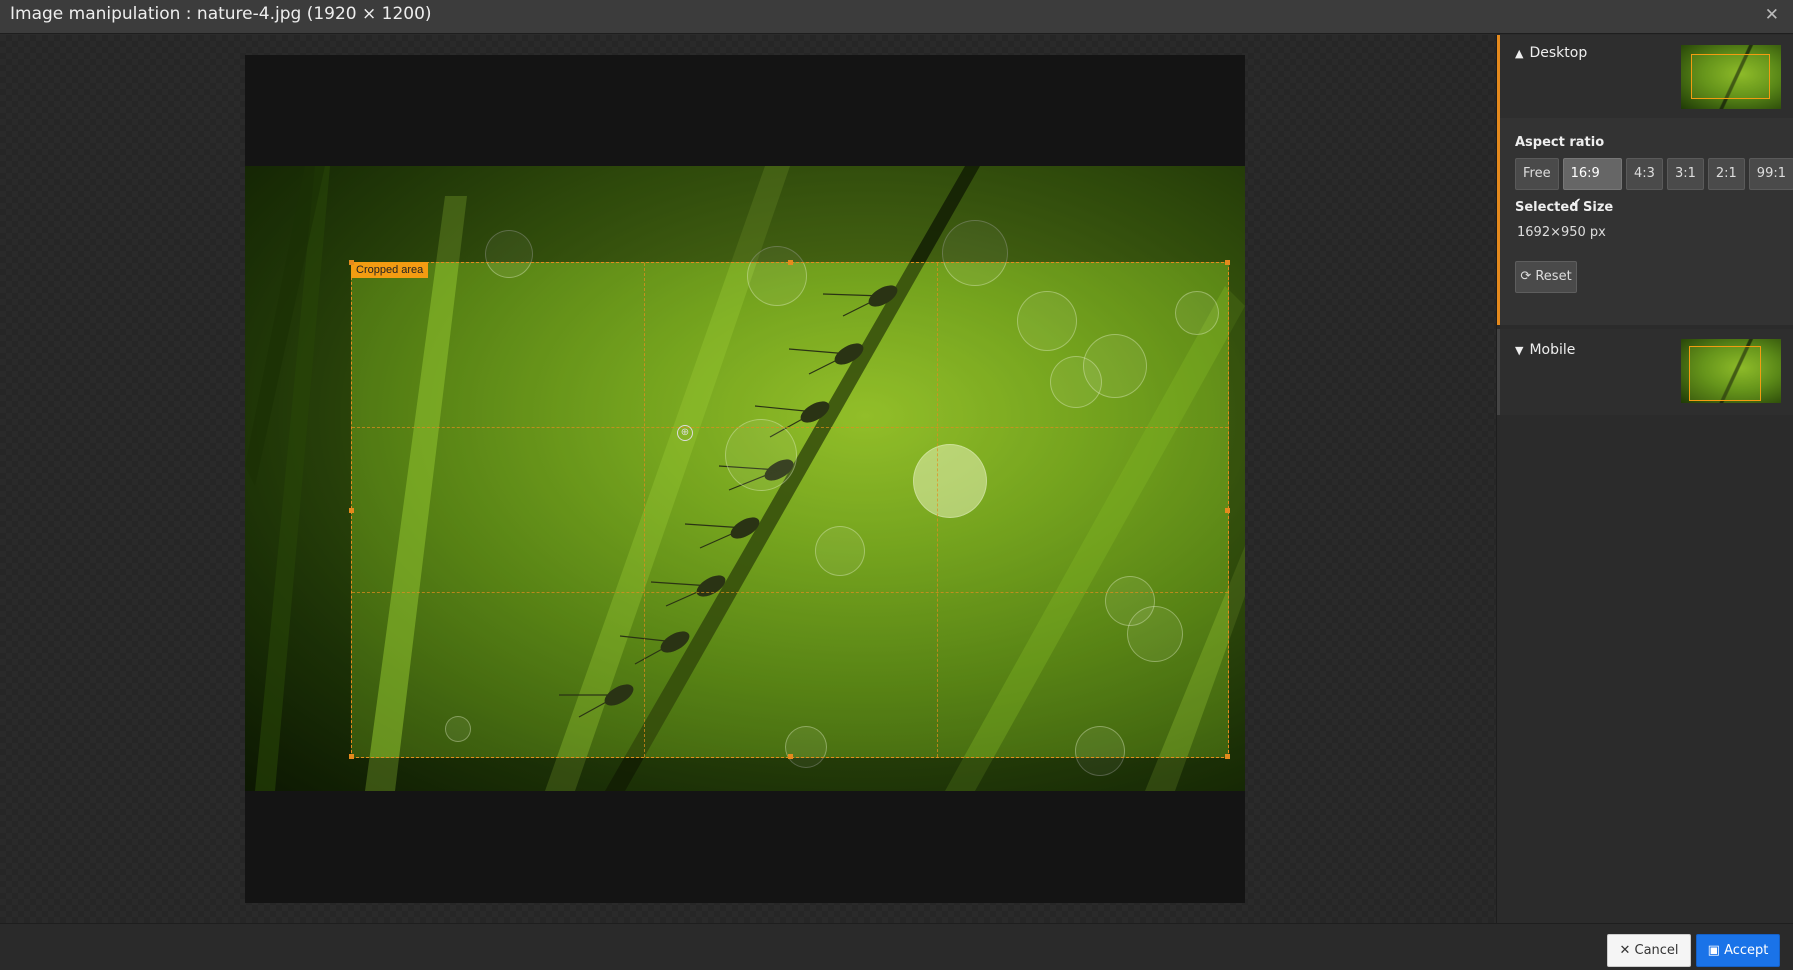 The height and width of the screenshot is (970, 1793). What do you see at coordinates (1519, 53) in the screenshot?
I see `chevron-up-icon: ▲` at bounding box center [1519, 53].